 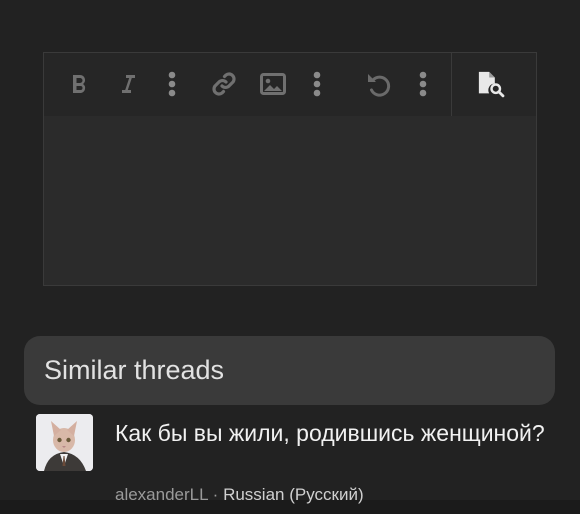 I want to click on more-text-options-button, so click(x=172, y=84).